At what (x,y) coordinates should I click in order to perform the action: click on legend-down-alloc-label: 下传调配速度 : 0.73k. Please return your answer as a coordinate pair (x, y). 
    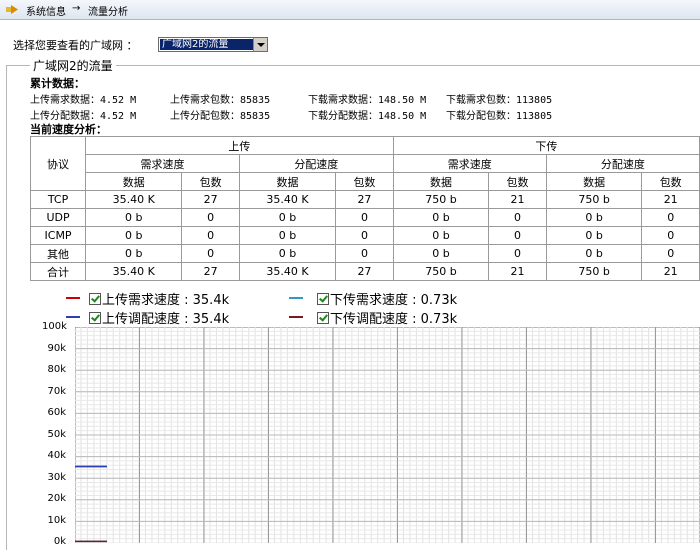
    Looking at the image, I should click on (394, 319).